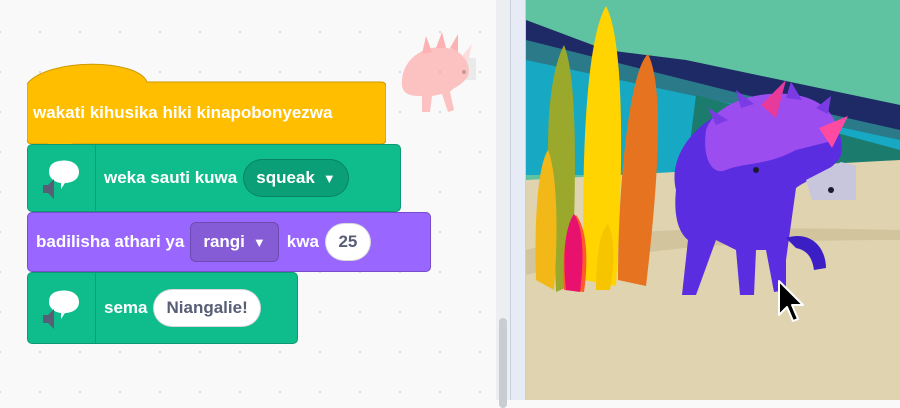  What do you see at coordinates (110, 241) in the screenshot?
I see `change-effect-label: badilisha athari ya` at bounding box center [110, 241].